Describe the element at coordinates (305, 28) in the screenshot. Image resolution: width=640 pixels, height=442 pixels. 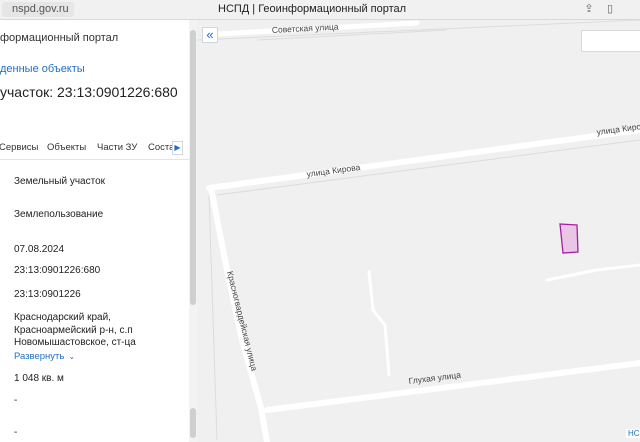
I see `street-label-sovetskaya: Советская улица` at that location.